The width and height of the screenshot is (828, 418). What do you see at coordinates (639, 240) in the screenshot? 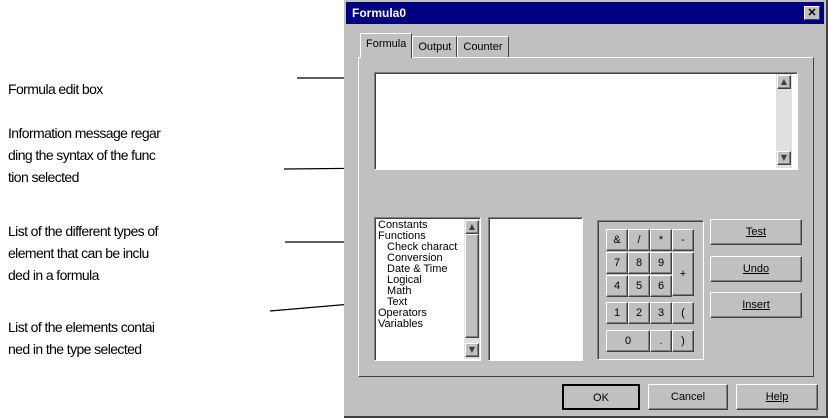
I see `key-divide: /` at bounding box center [639, 240].